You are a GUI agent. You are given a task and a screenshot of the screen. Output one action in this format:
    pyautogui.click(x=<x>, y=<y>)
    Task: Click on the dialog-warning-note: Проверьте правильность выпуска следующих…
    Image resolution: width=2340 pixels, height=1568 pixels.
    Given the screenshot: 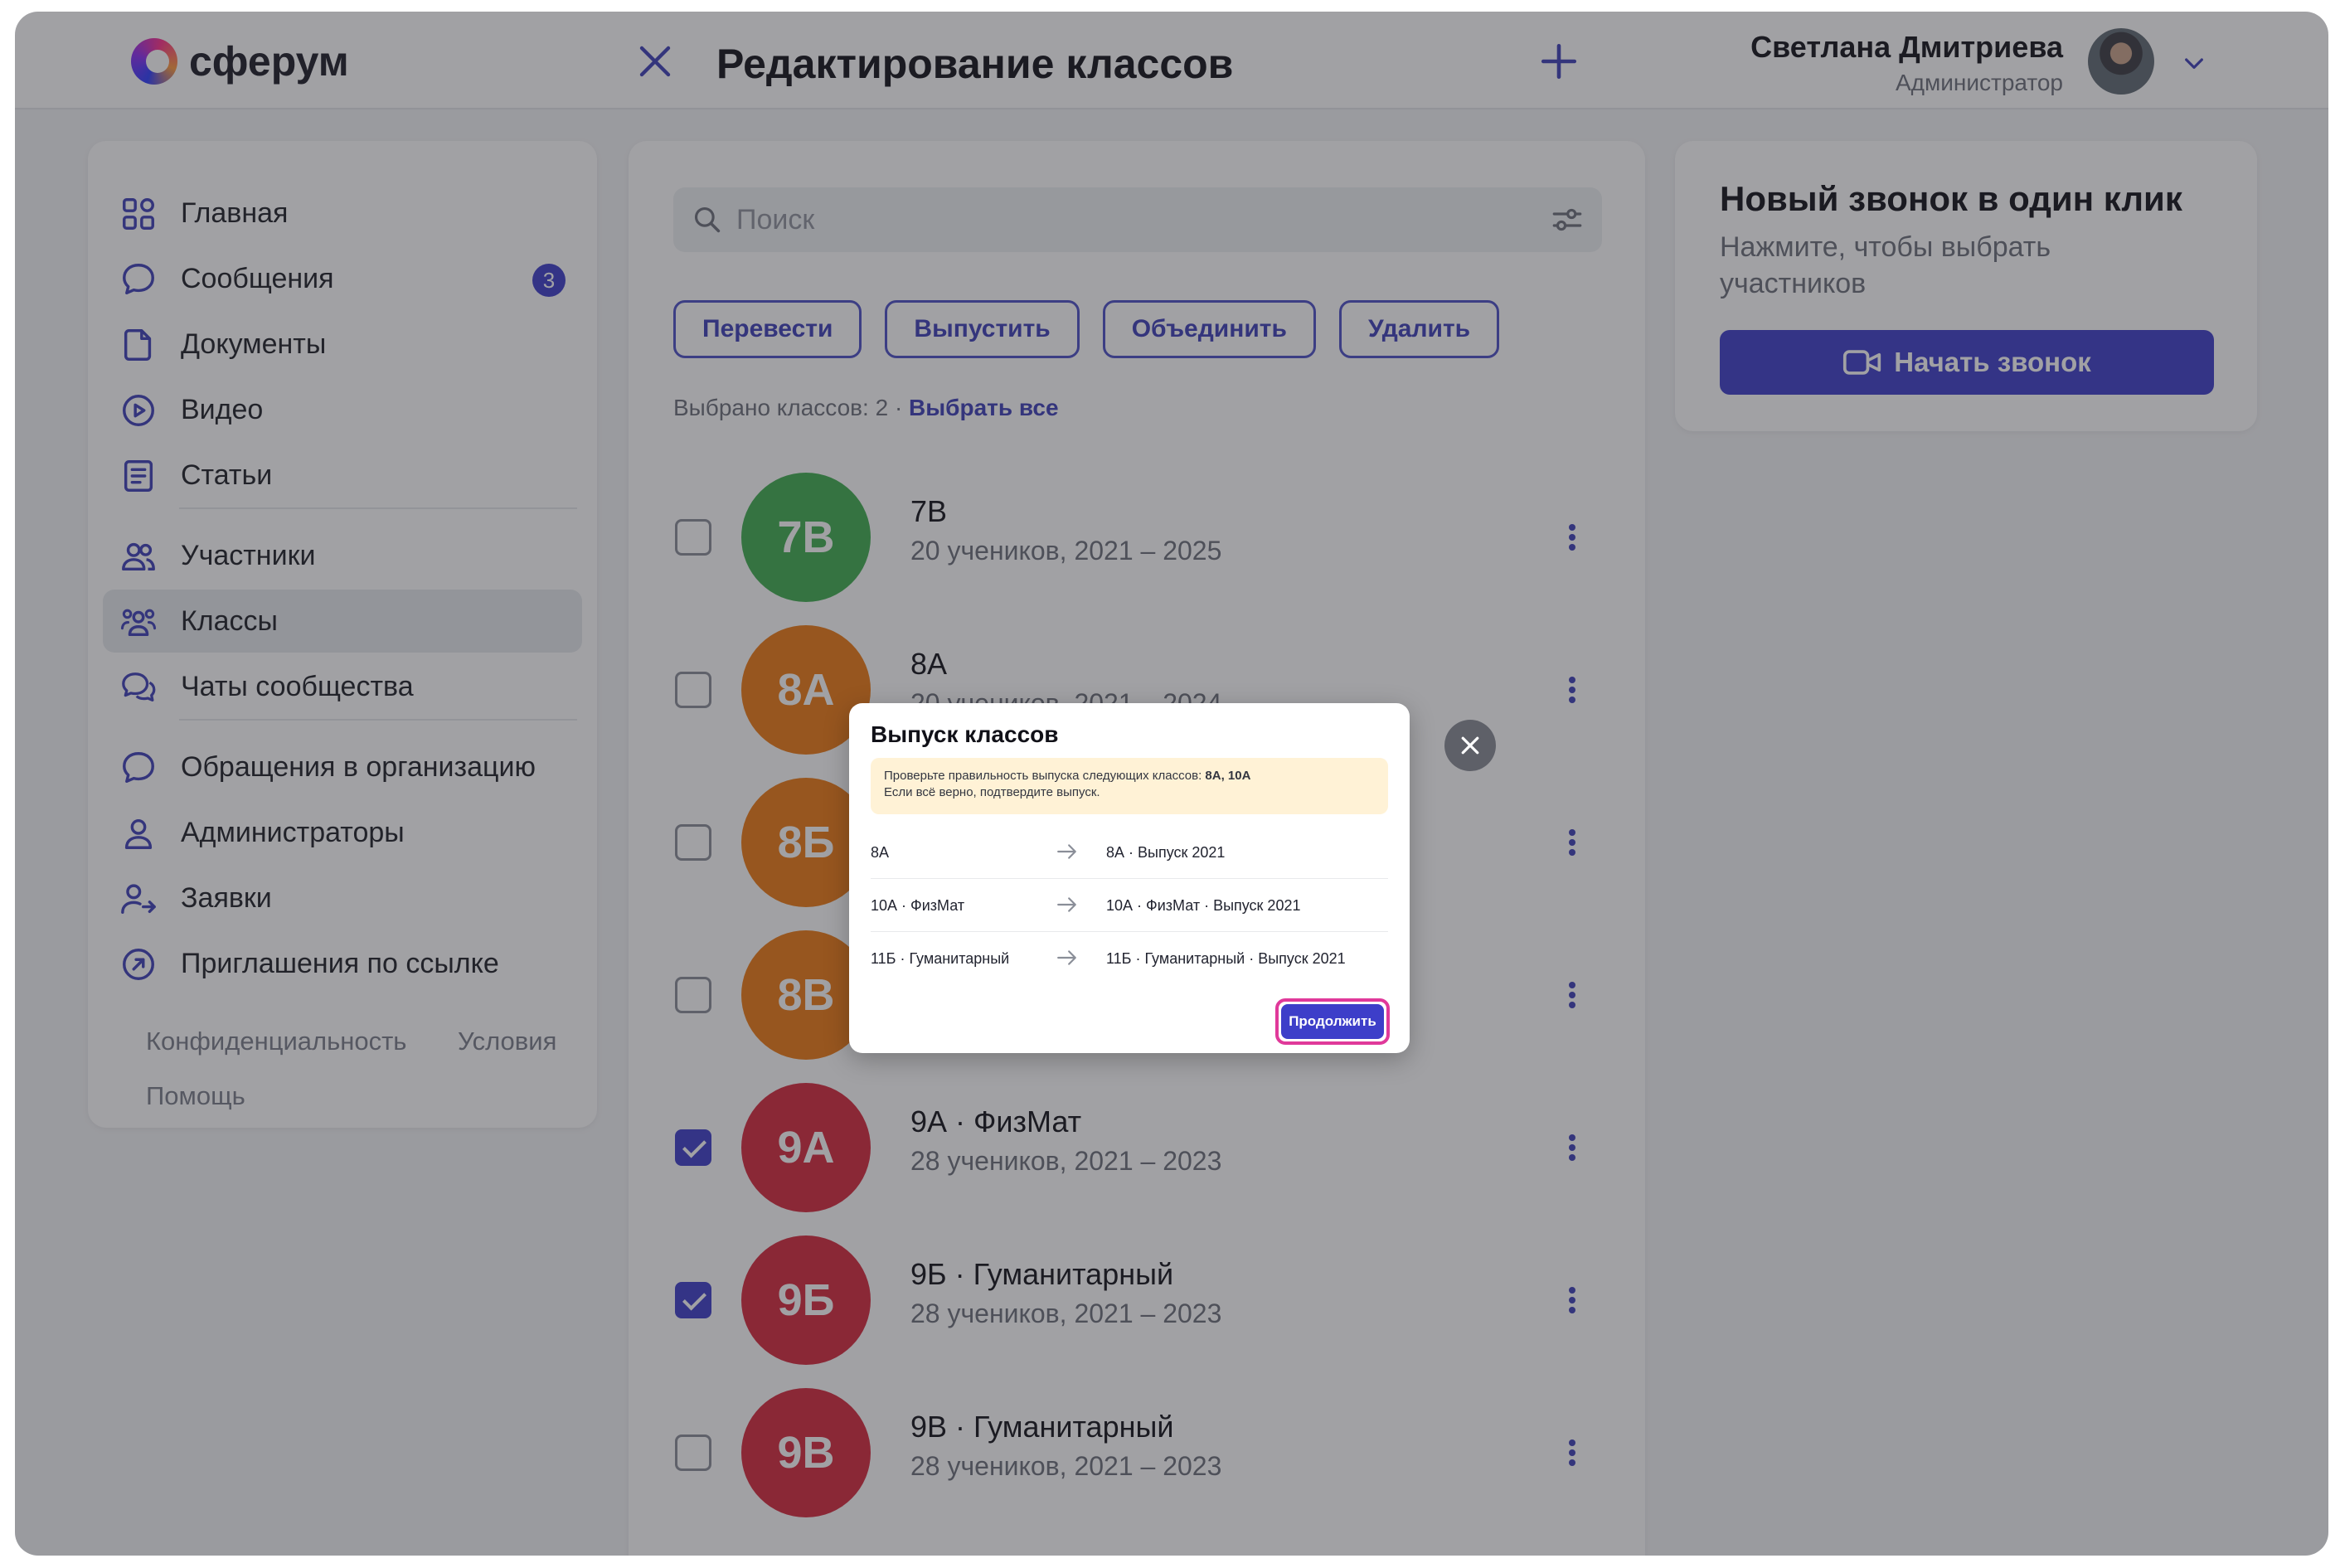 What is the action you would take?
    pyautogui.click(x=1129, y=786)
    